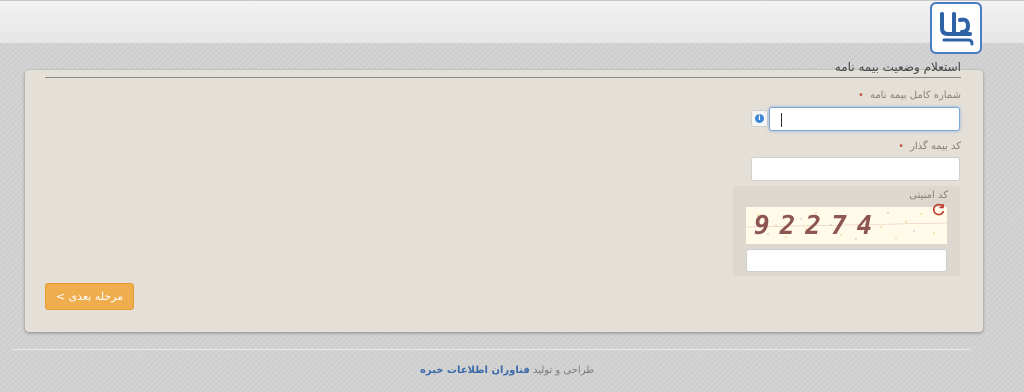 This screenshot has width=1024, height=392. I want to click on security-code-label: کد امنیتی, so click(928, 195).